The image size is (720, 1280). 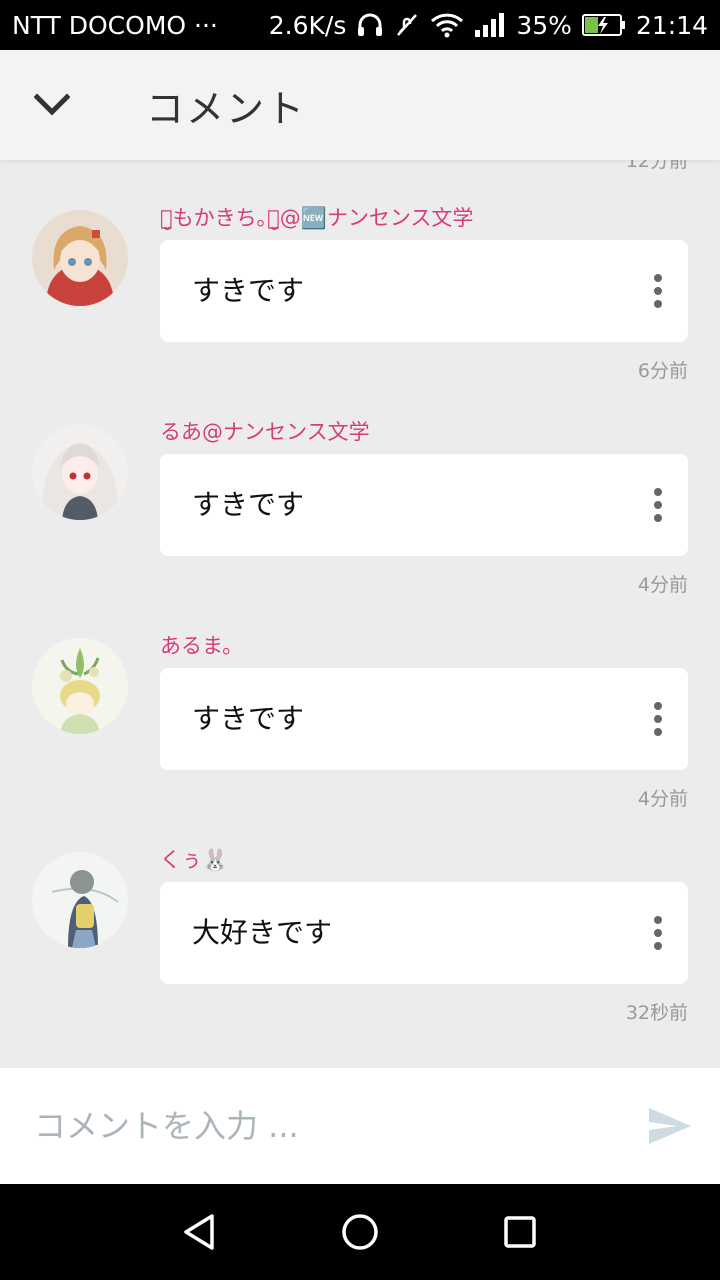 I want to click on nav-home-button, so click(x=360, y=1232).